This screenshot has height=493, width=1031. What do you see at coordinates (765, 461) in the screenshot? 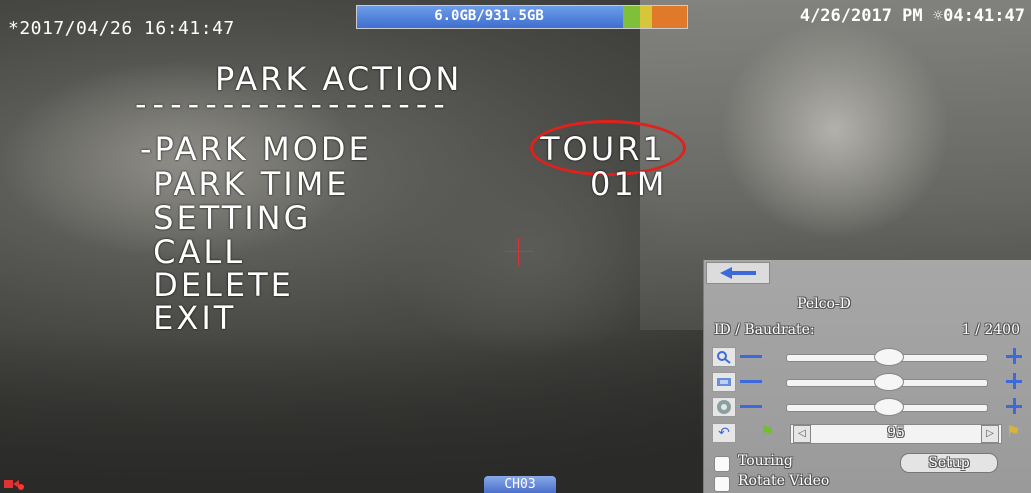
I see `touring-label: Touring` at bounding box center [765, 461].